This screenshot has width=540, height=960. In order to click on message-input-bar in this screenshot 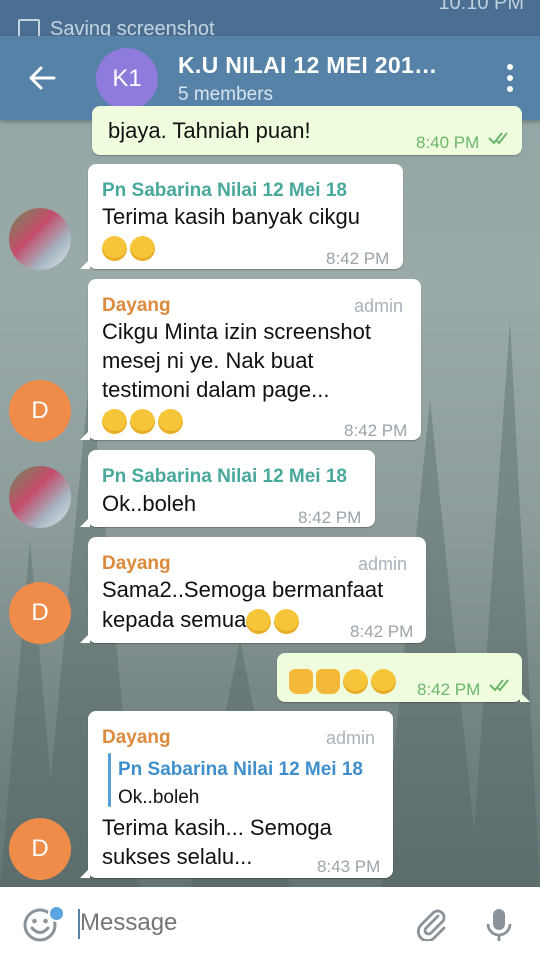, I will do `click(270, 923)`.